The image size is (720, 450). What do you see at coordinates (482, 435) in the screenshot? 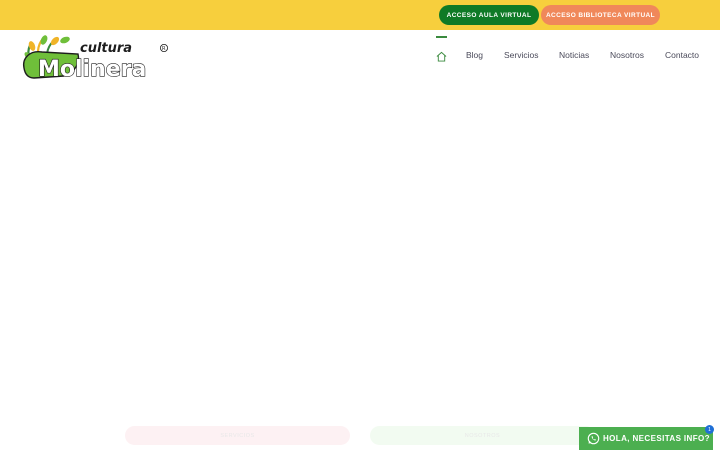
I see `nosotros-pill: NOSOTROS` at bounding box center [482, 435].